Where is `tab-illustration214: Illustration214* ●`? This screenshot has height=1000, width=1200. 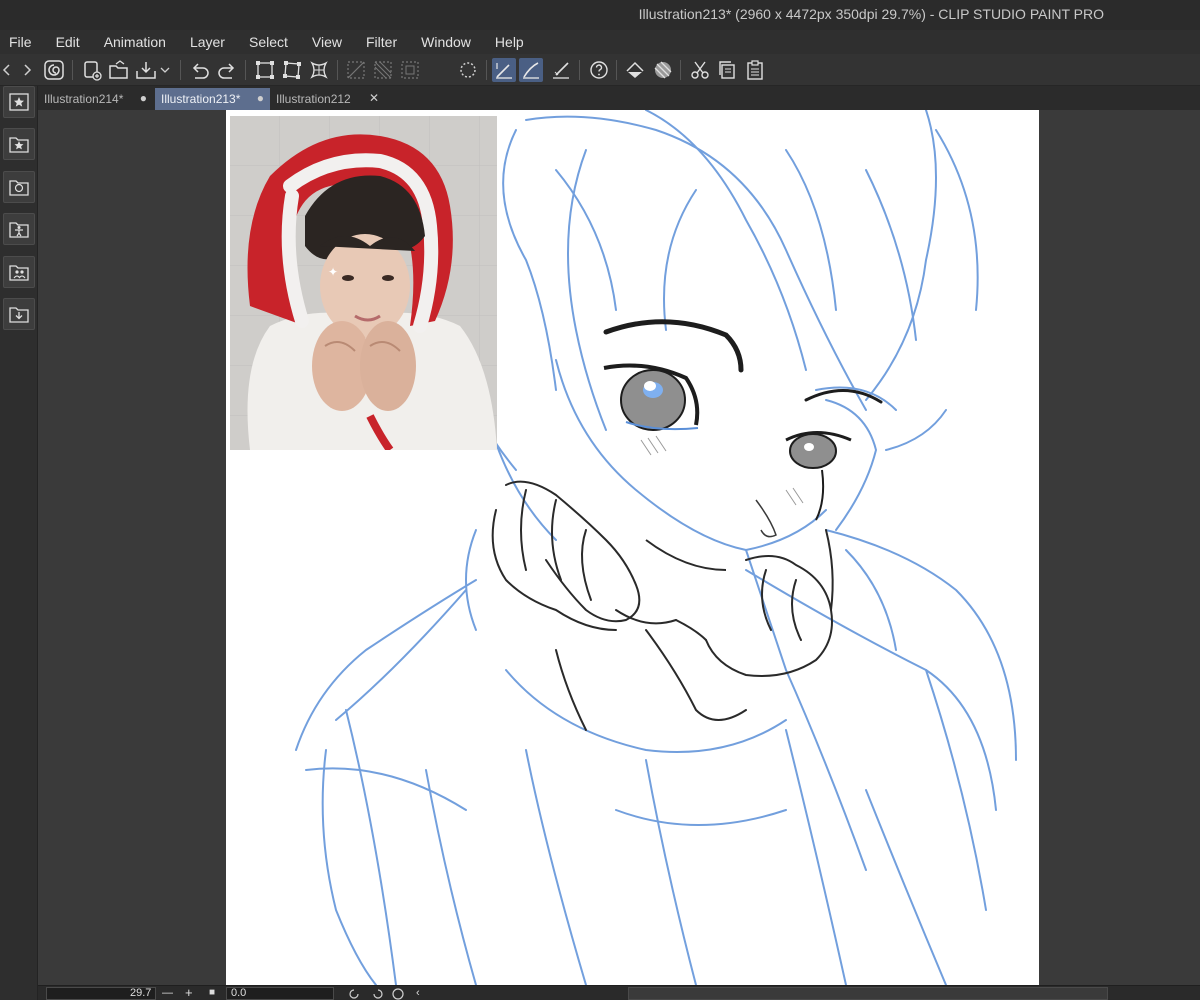 tab-illustration214: Illustration214* ● is located at coordinates (95, 99).